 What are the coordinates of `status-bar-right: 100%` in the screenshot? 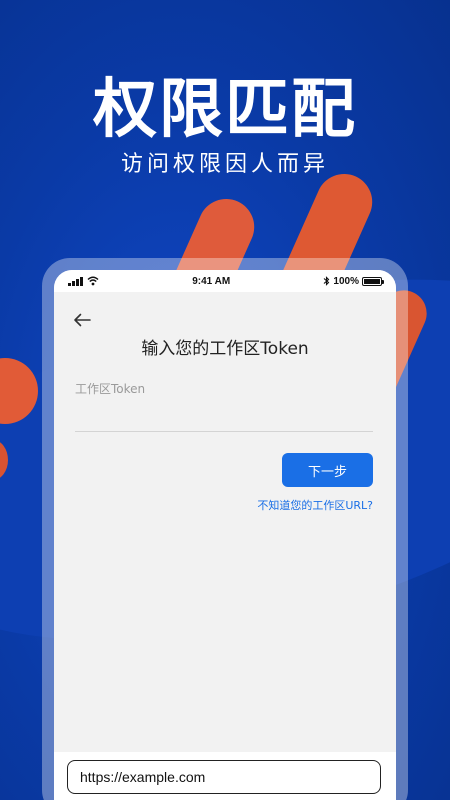 It's located at (353, 281).